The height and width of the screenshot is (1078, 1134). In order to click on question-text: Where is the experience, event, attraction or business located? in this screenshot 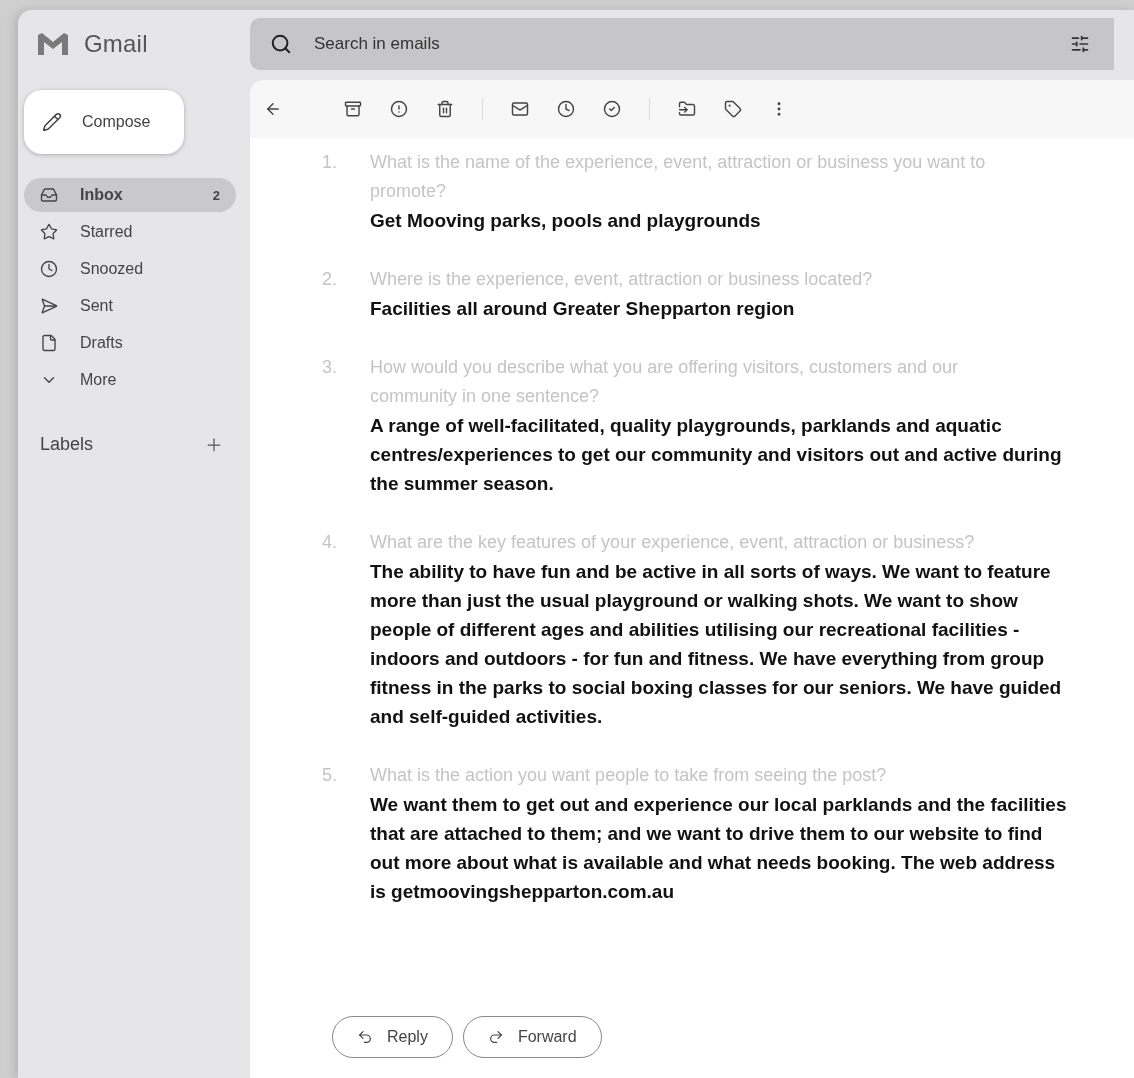, I will do `click(622, 279)`.